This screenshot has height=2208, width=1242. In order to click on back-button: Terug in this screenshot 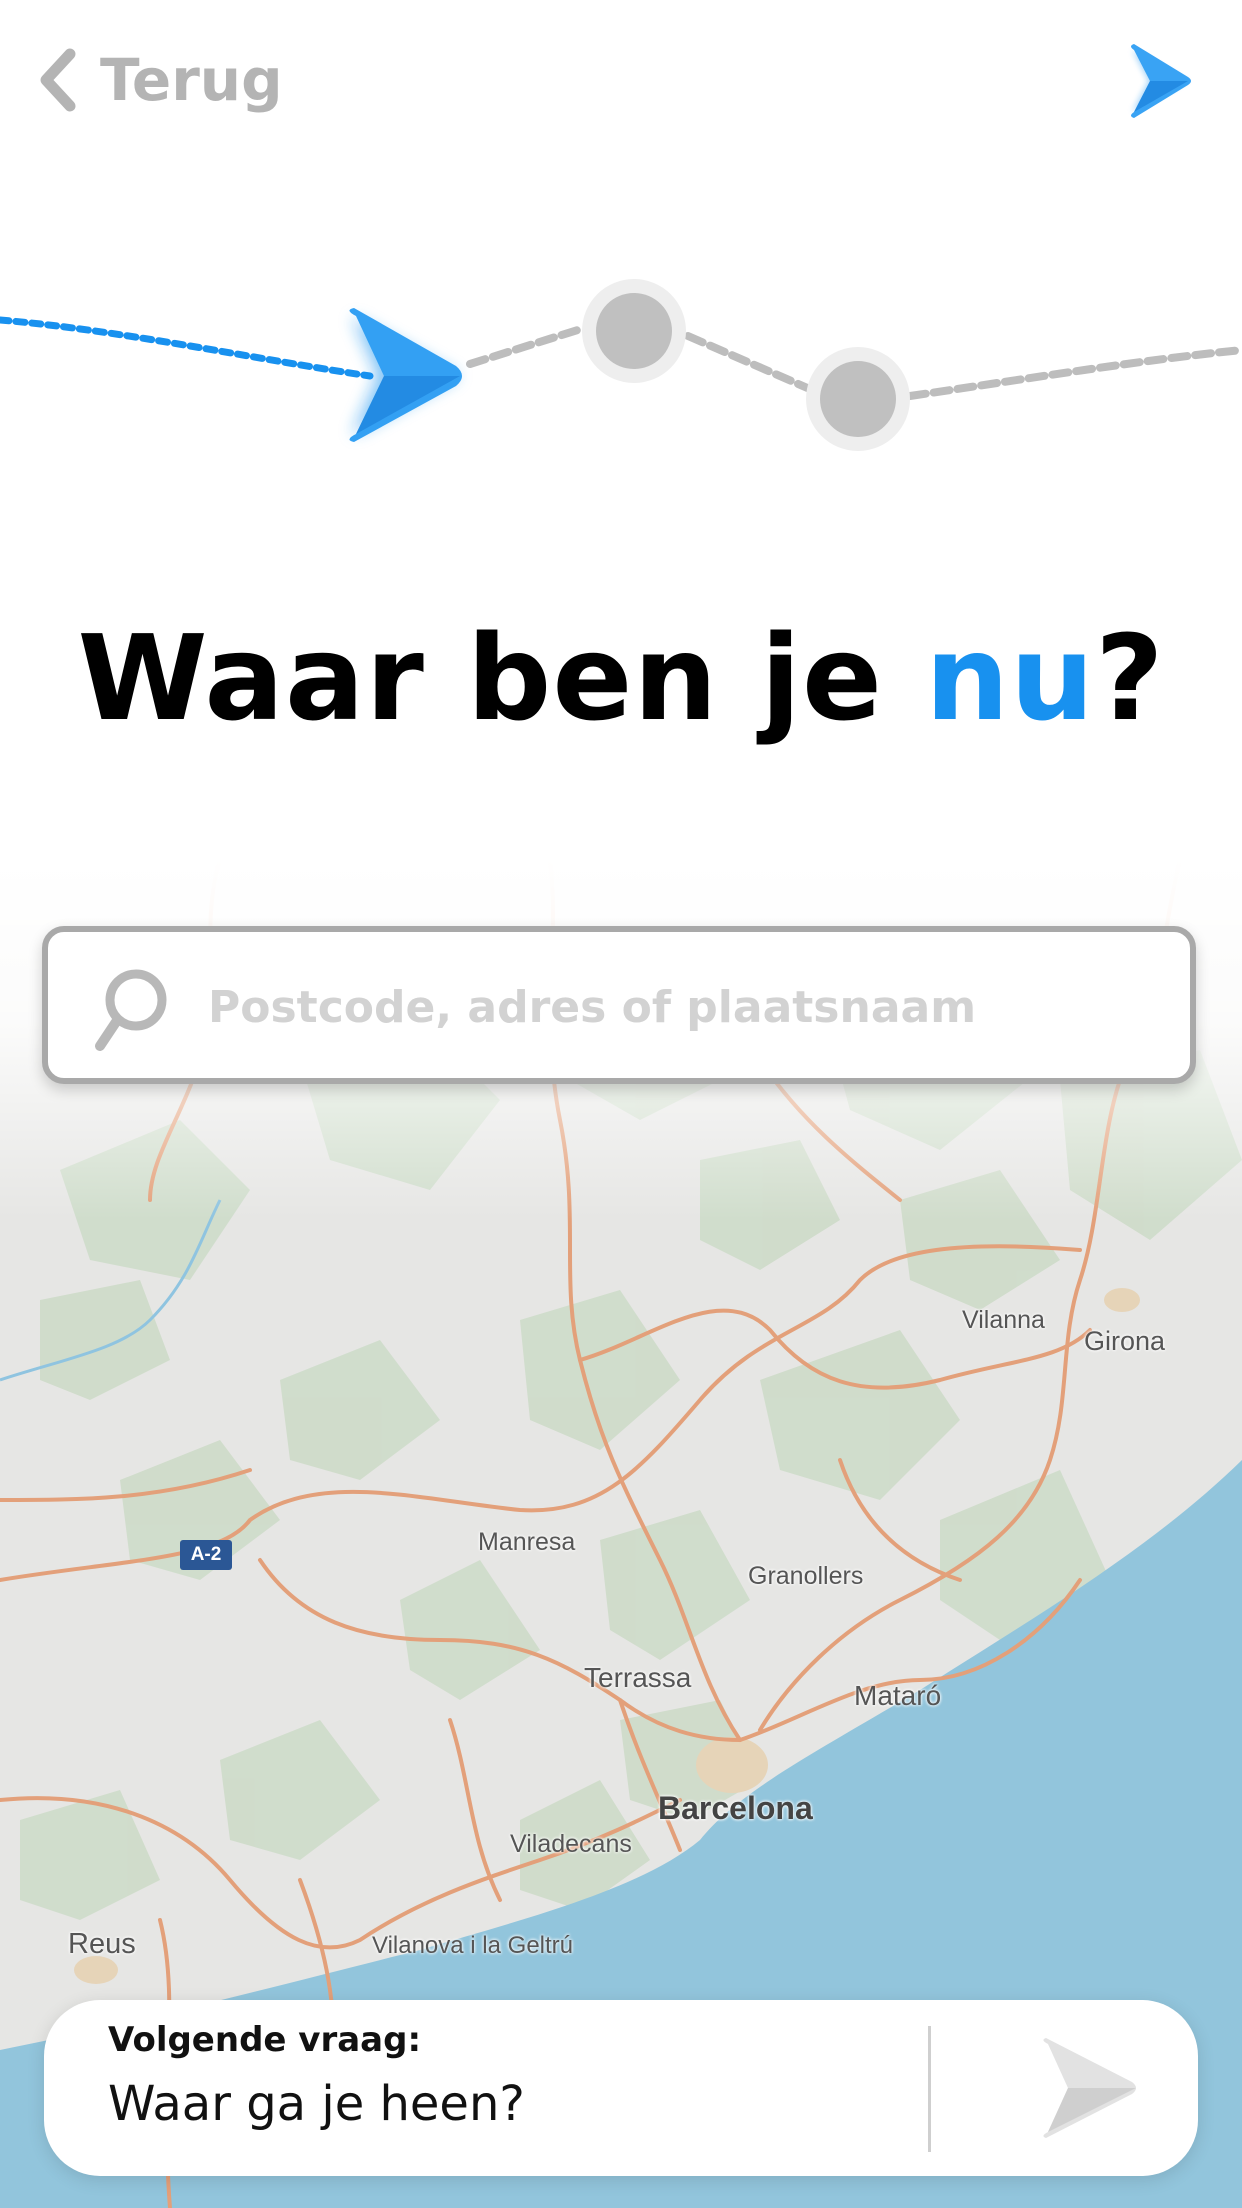, I will do `click(159, 80)`.